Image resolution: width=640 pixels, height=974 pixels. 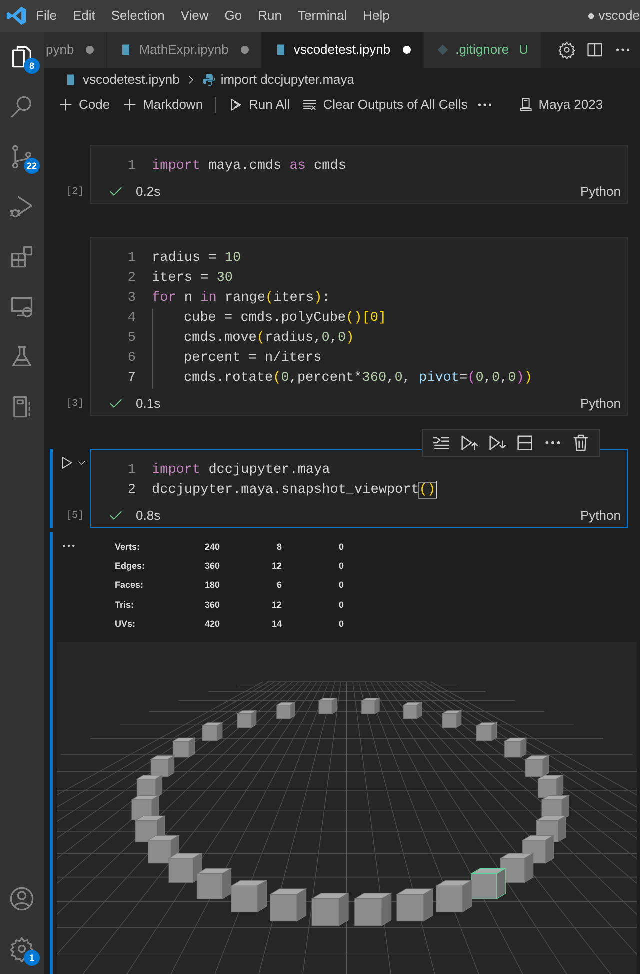 What do you see at coordinates (131, 359) in the screenshot?
I see `line-number: 6` at bounding box center [131, 359].